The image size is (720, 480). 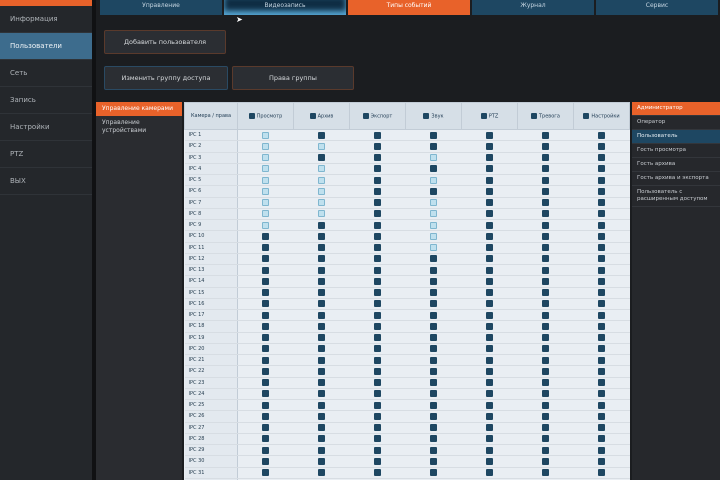 I want to click on subpanel-item-cameras: Управление камерами, so click(x=139, y=109).